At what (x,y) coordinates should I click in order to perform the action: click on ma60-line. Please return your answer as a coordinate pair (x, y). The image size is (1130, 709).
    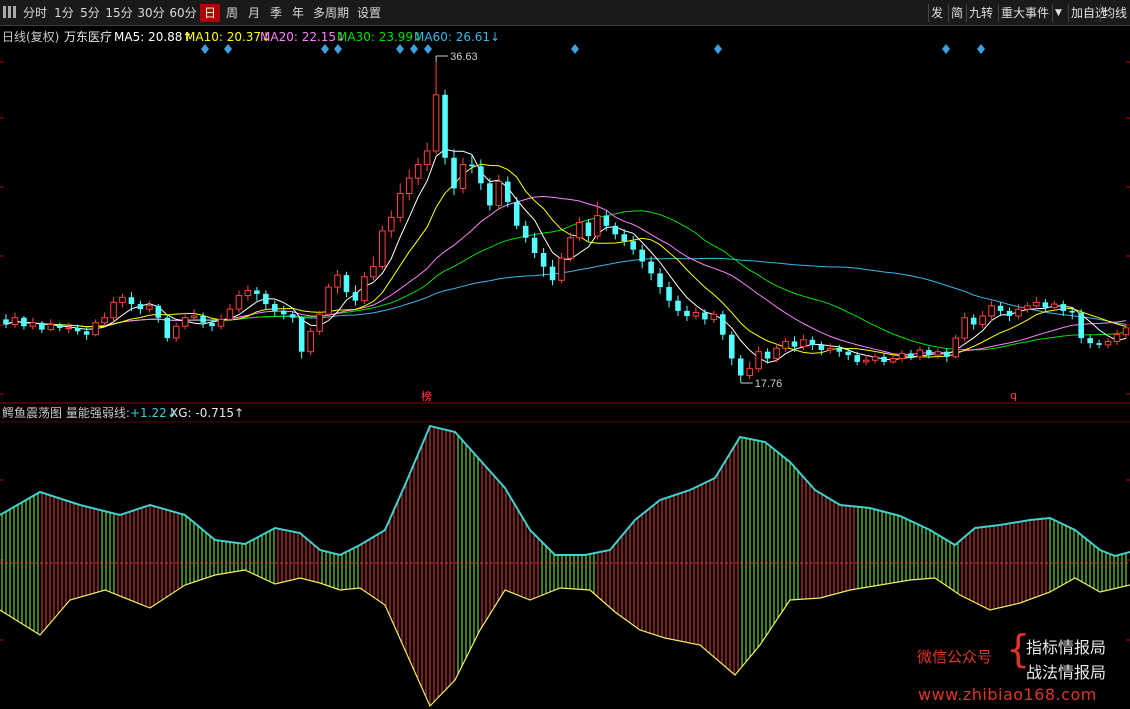
    Looking at the image, I should click on (566, 292).